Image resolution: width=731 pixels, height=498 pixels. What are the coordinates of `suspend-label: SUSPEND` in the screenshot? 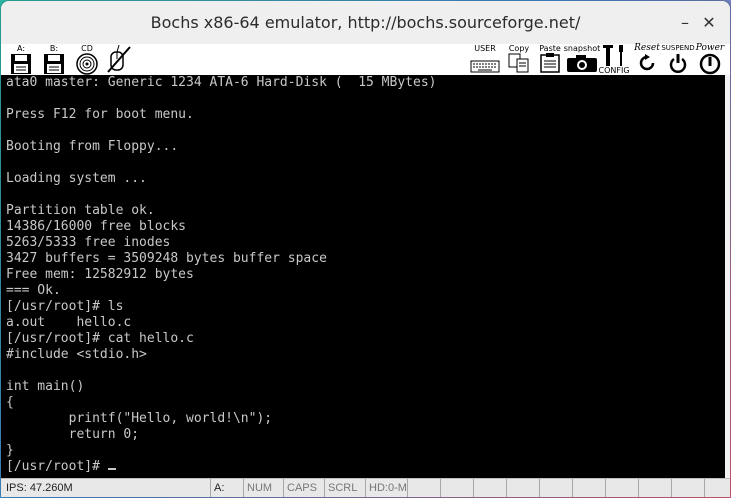 It's located at (678, 48).